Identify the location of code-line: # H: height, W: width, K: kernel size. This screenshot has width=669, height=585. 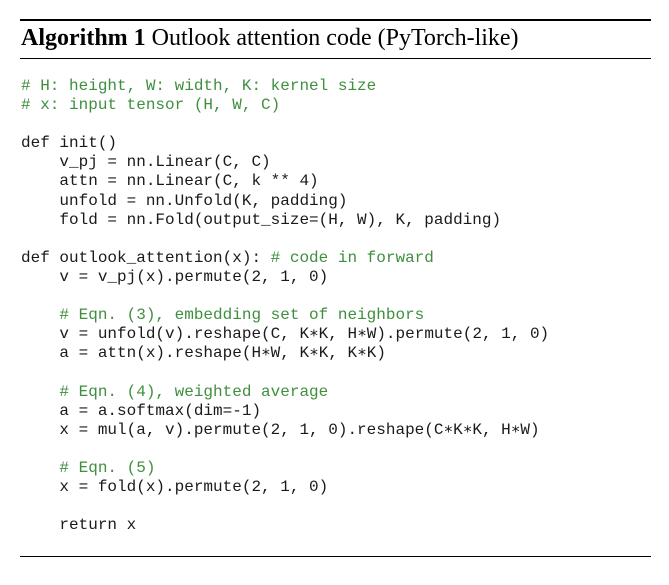
(285, 86).